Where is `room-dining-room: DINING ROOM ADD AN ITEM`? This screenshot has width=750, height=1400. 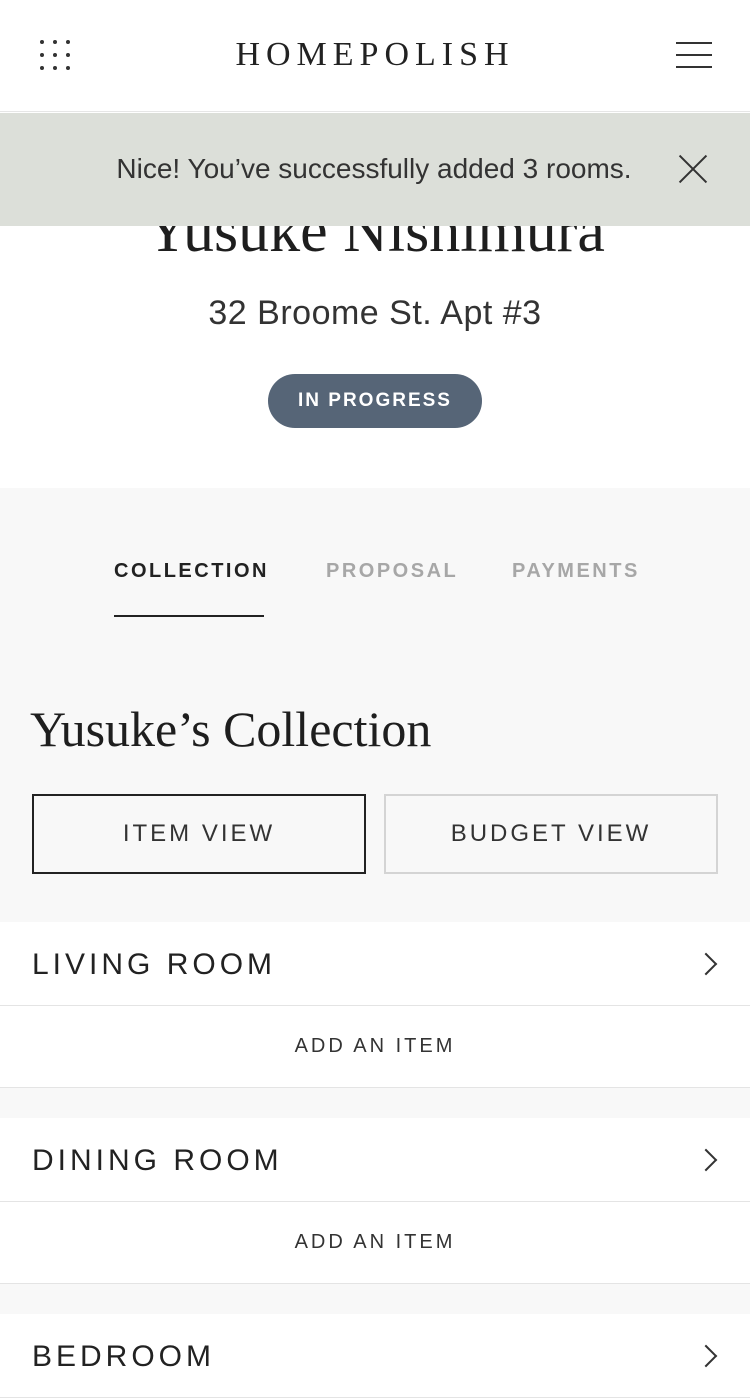
room-dining-room: DINING ROOM ADD AN ITEM is located at coordinates (375, 1201).